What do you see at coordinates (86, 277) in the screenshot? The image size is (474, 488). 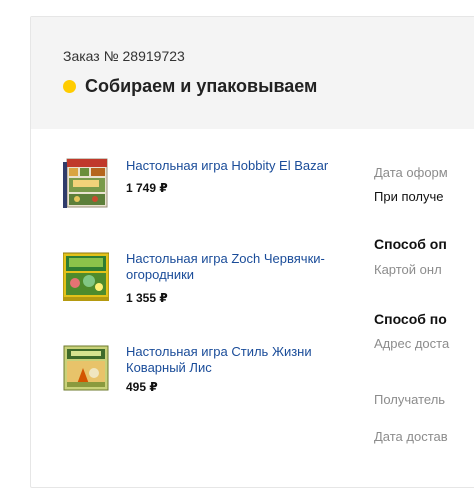 I see `product-image-worms` at bounding box center [86, 277].